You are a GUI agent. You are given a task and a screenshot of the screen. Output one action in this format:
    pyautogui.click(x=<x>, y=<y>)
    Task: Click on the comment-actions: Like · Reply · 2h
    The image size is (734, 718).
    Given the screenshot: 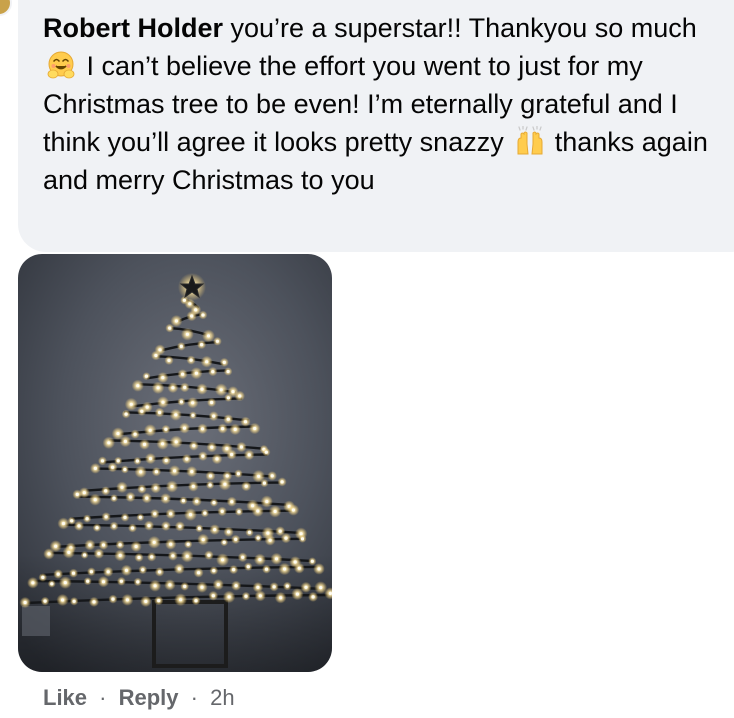 What is the action you would take?
    pyautogui.click(x=139, y=698)
    